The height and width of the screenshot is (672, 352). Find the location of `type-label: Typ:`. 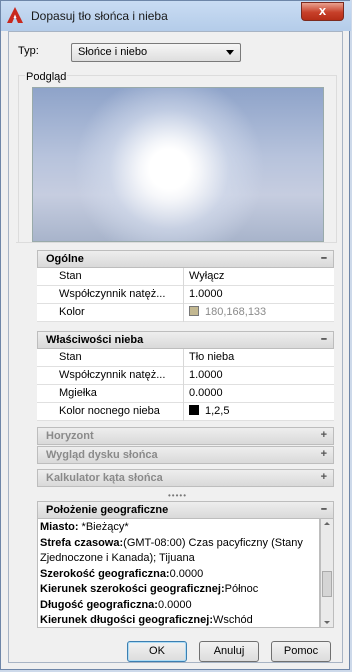

type-label: Typ: is located at coordinates (28, 51).